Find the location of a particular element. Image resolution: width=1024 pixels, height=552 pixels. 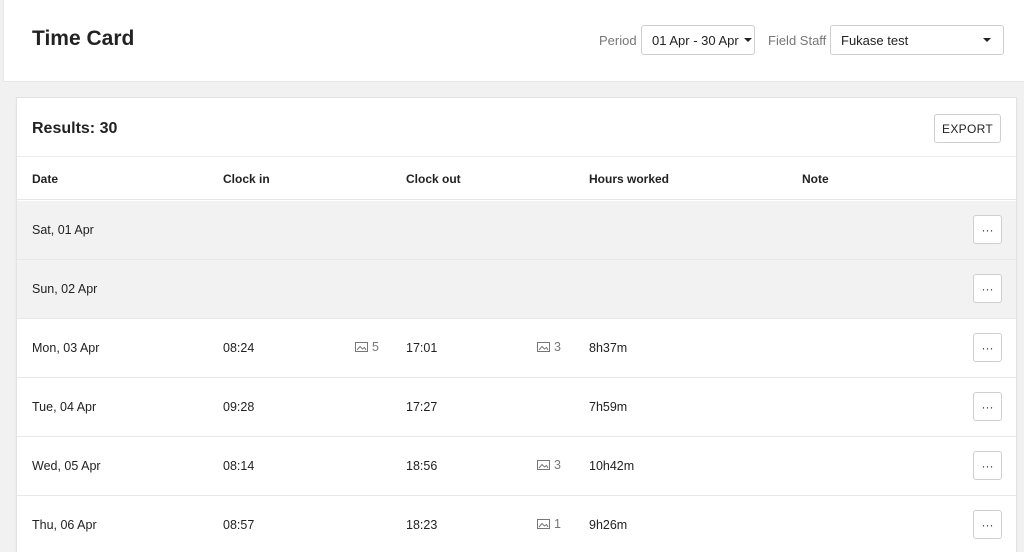

period-value: 01 Apr - 30 Apr is located at coordinates (695, 40).